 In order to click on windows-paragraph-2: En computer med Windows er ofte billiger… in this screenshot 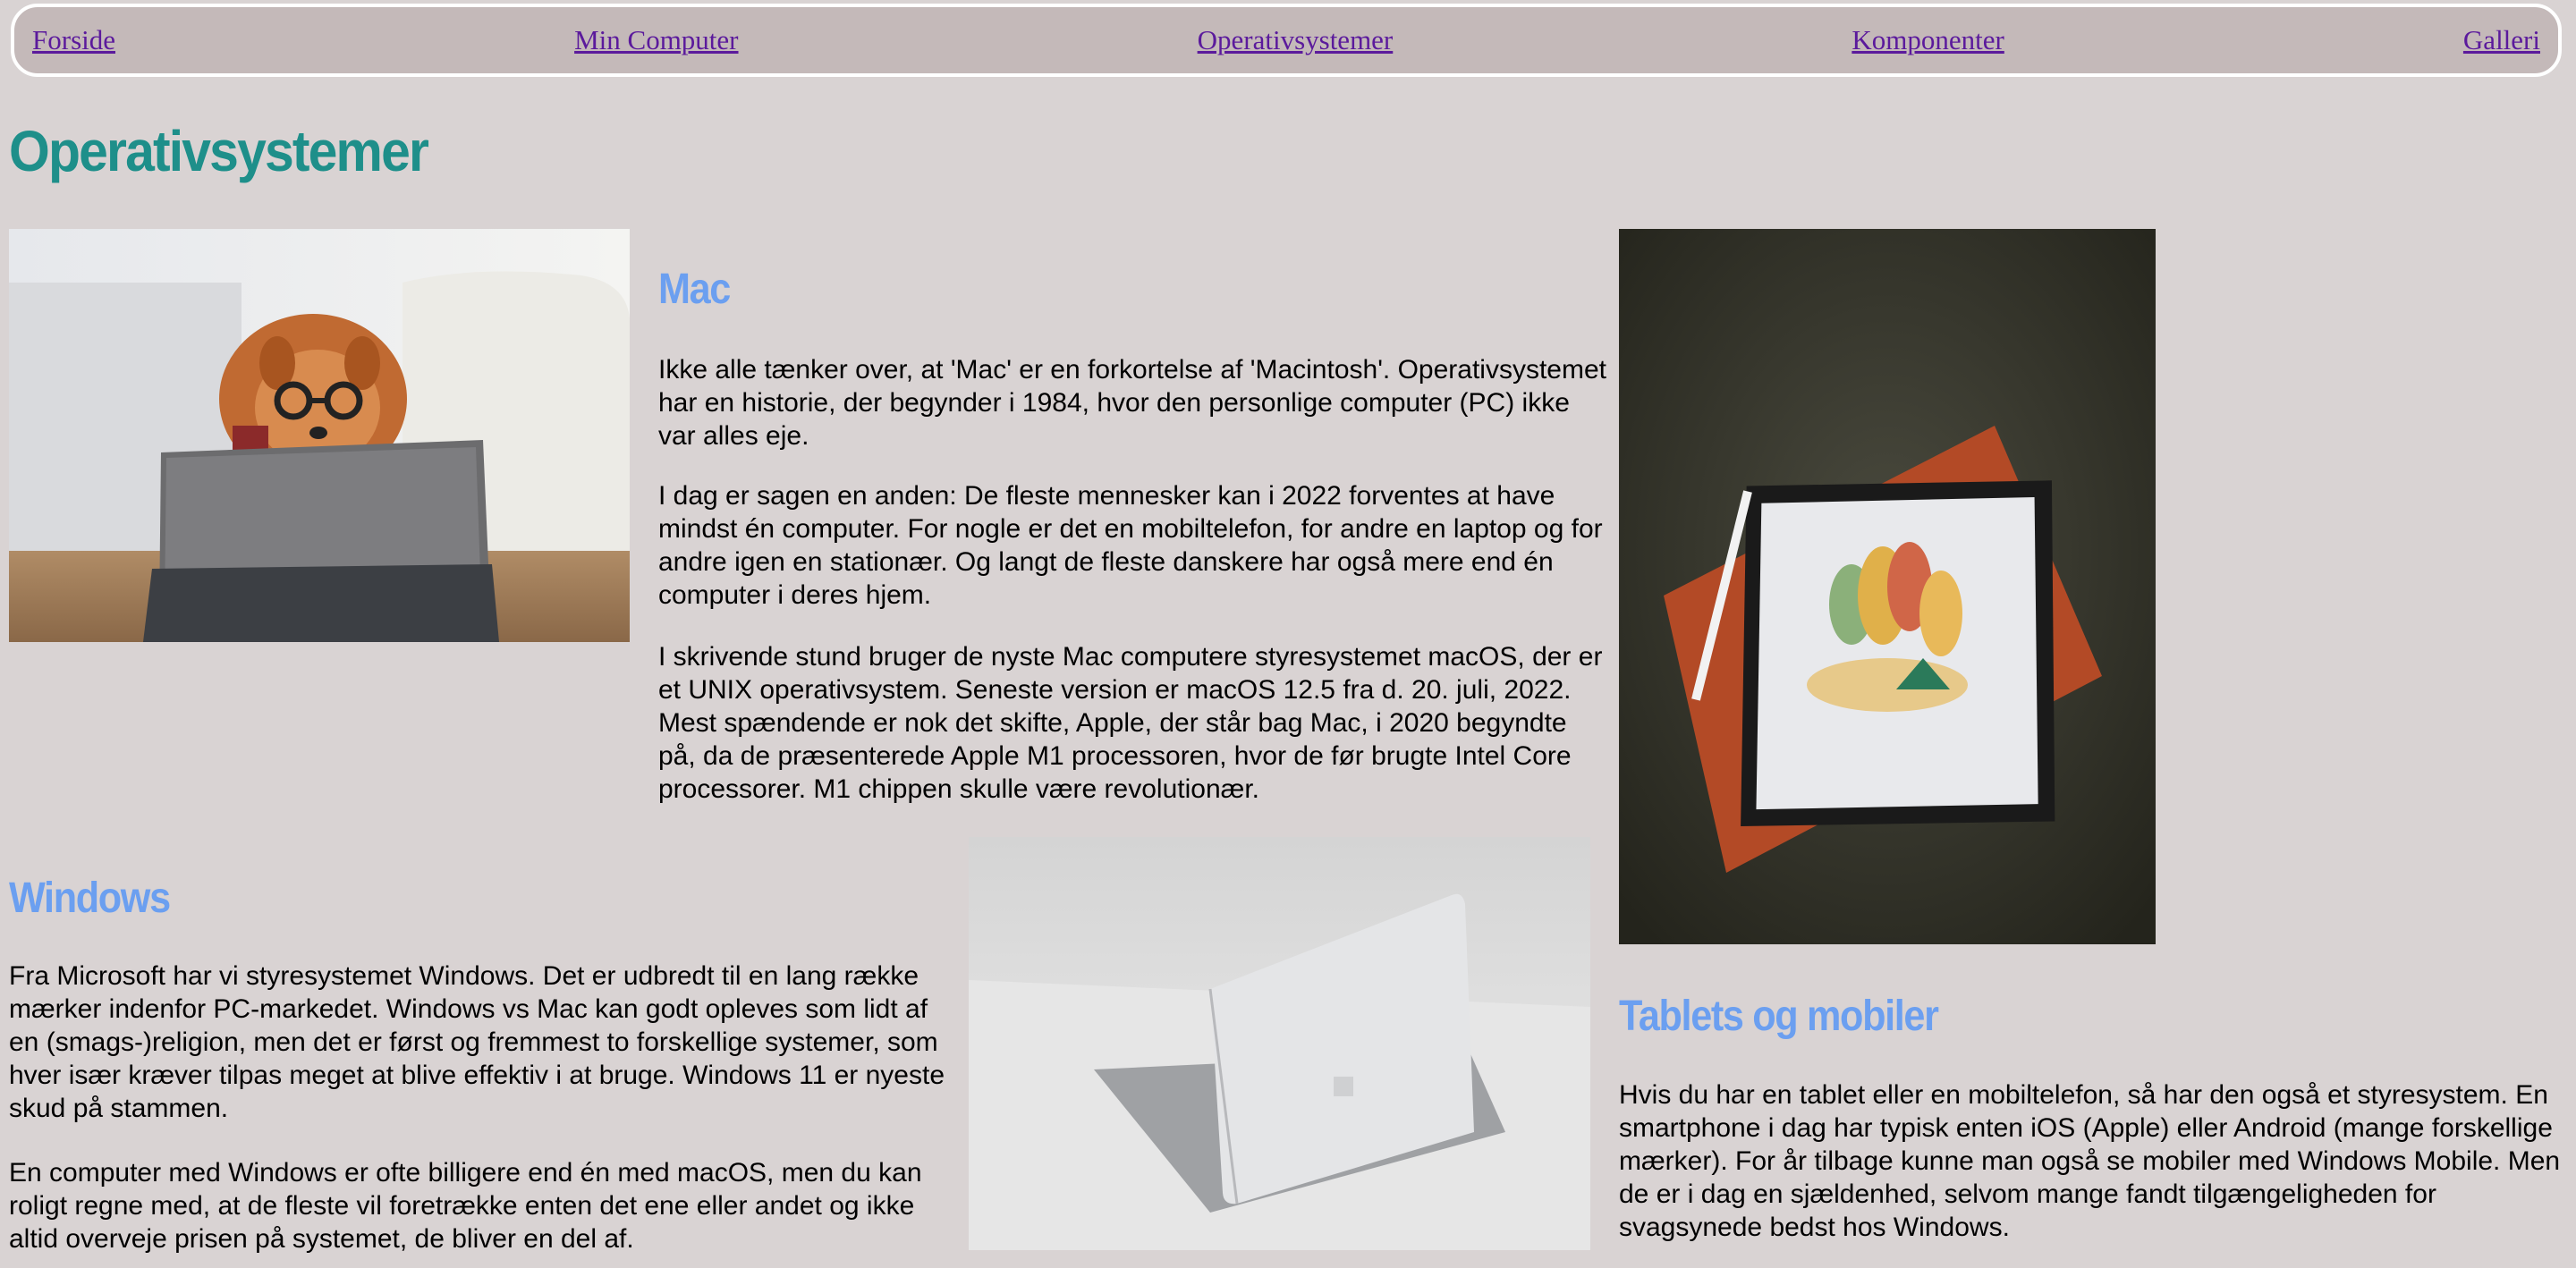, I will do `click(465, 1206)`.